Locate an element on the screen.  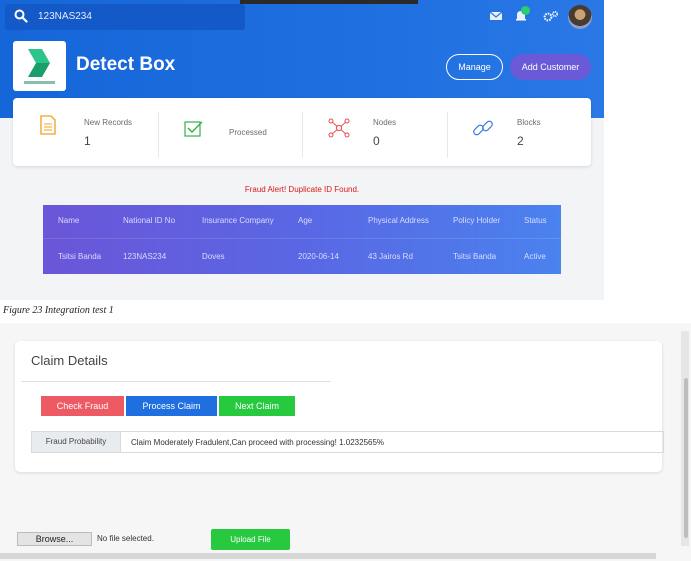
gears-icon is located at coordinates (551, 16).